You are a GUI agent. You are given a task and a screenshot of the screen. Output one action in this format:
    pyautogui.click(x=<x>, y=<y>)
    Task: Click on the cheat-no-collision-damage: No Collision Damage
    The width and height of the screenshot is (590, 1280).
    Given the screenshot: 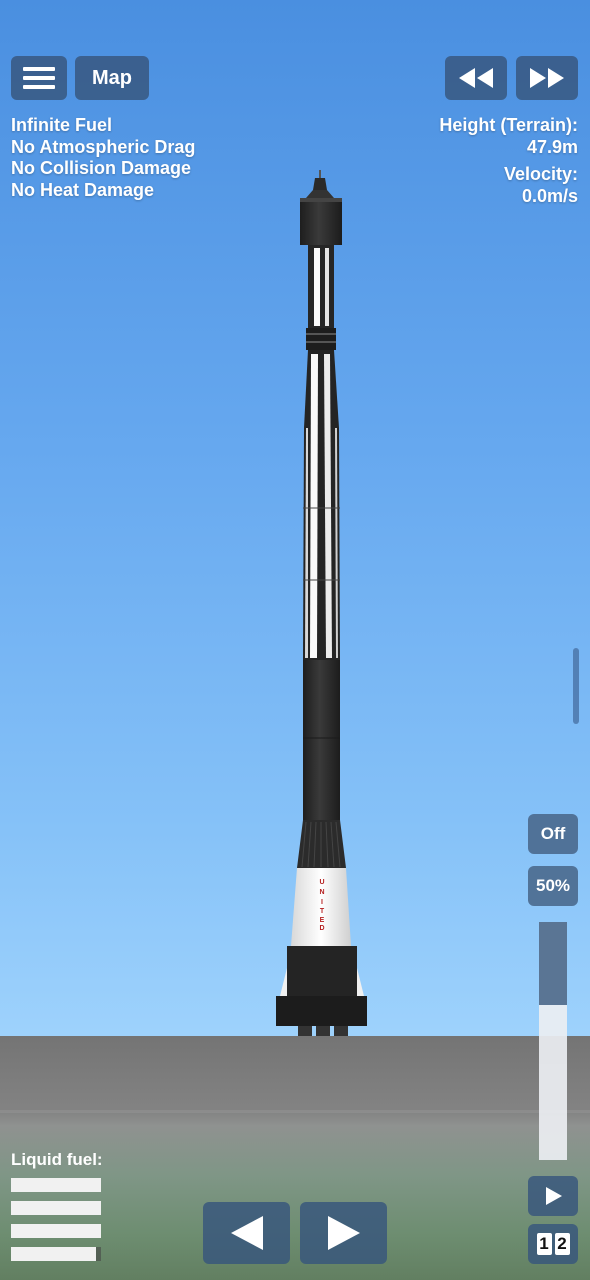 What is the action you would take?
    pyautogui.click(x=101, y=168)
    